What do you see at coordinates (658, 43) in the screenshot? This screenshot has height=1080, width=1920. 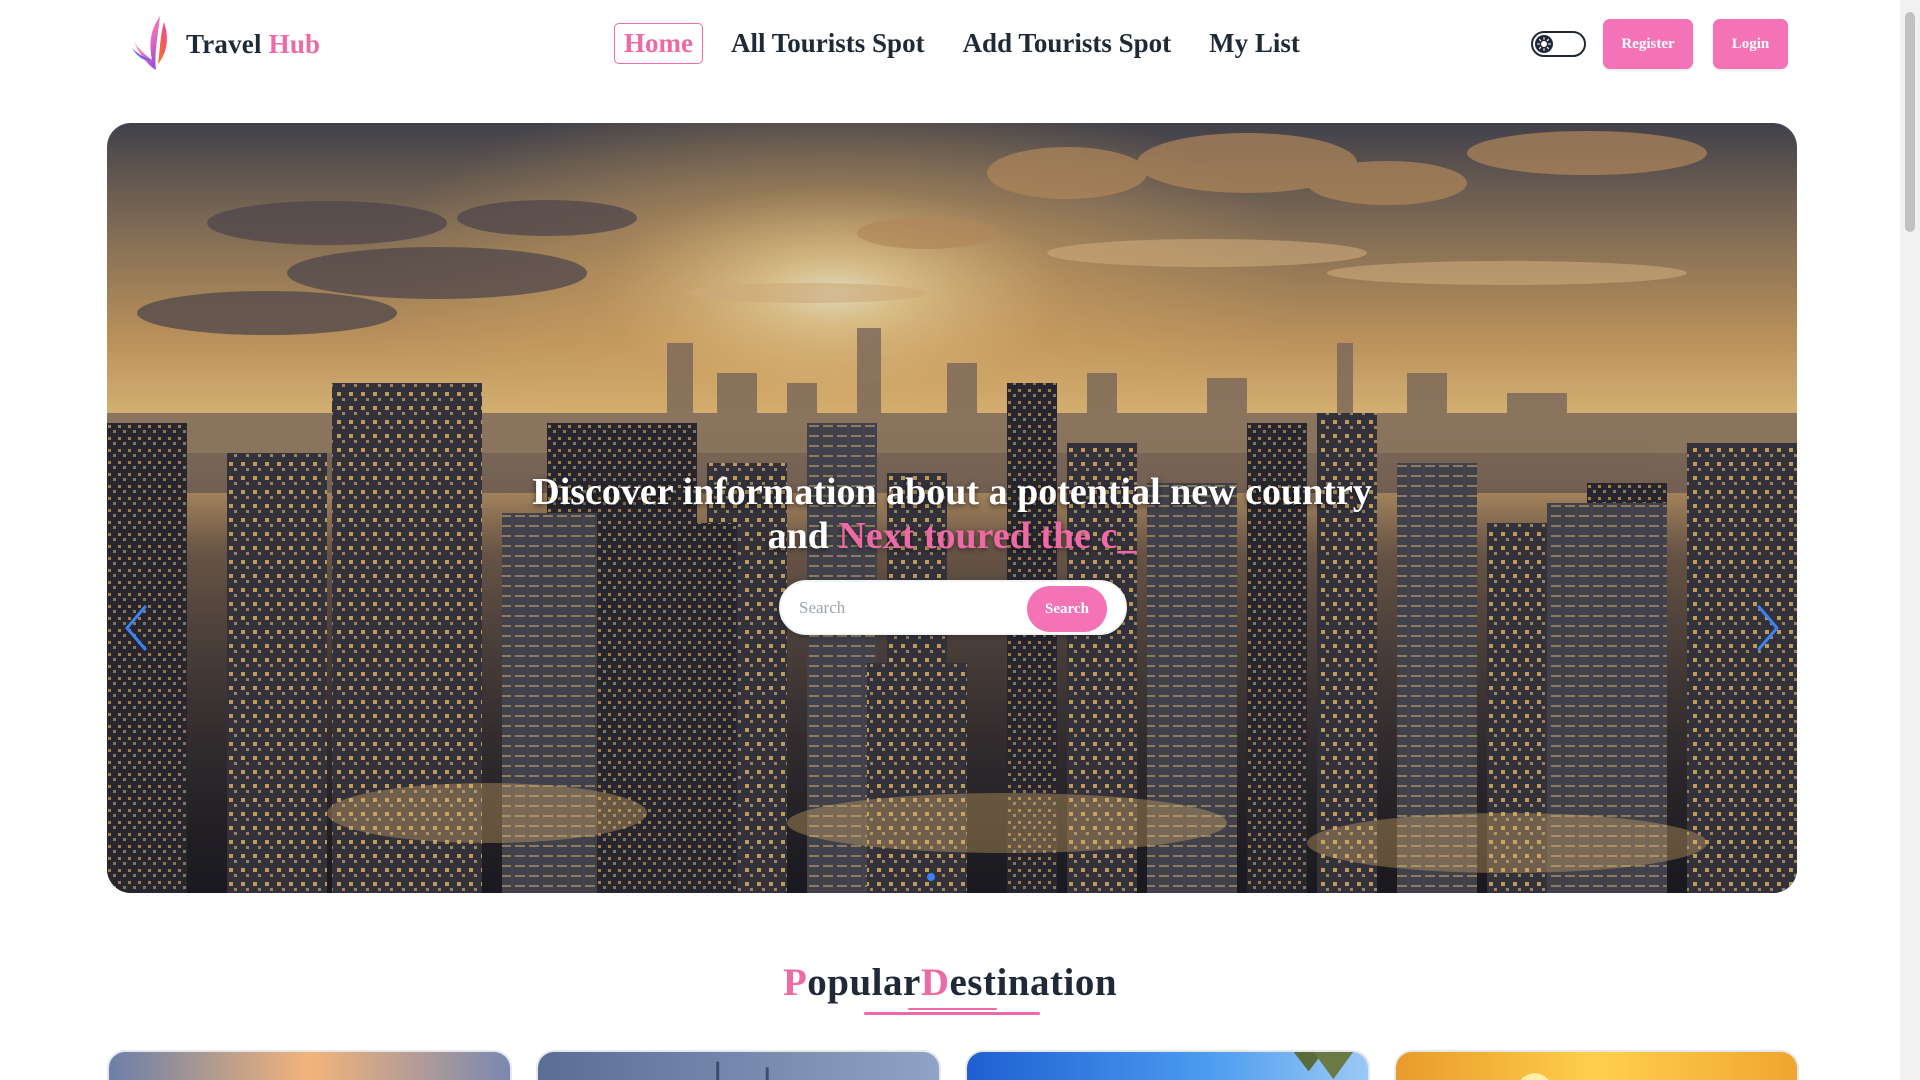 I see `nav-home: Home` at bounding box center [658, 43].